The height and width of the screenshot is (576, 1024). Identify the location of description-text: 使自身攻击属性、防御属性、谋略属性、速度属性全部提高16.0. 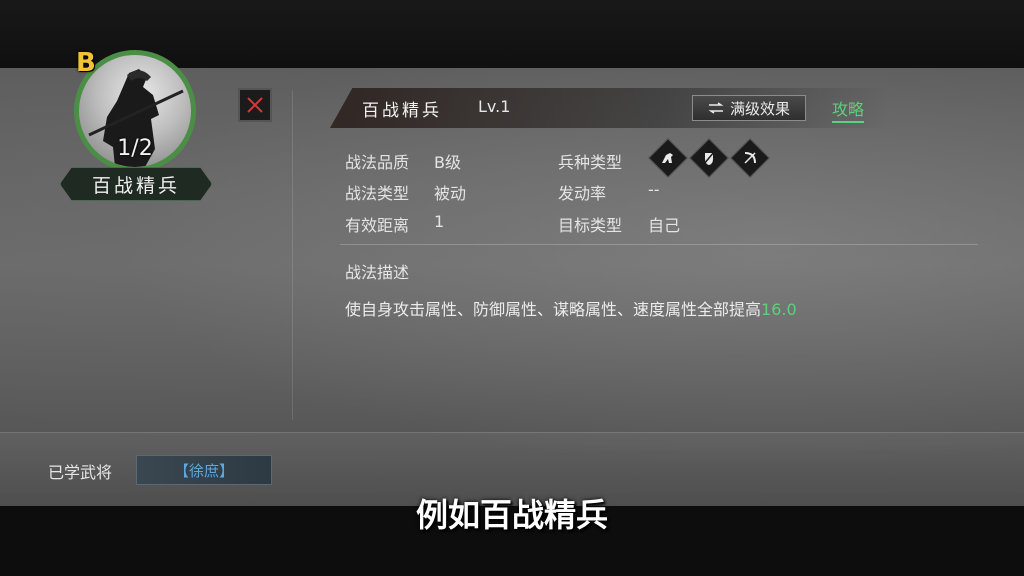
(571, 308).